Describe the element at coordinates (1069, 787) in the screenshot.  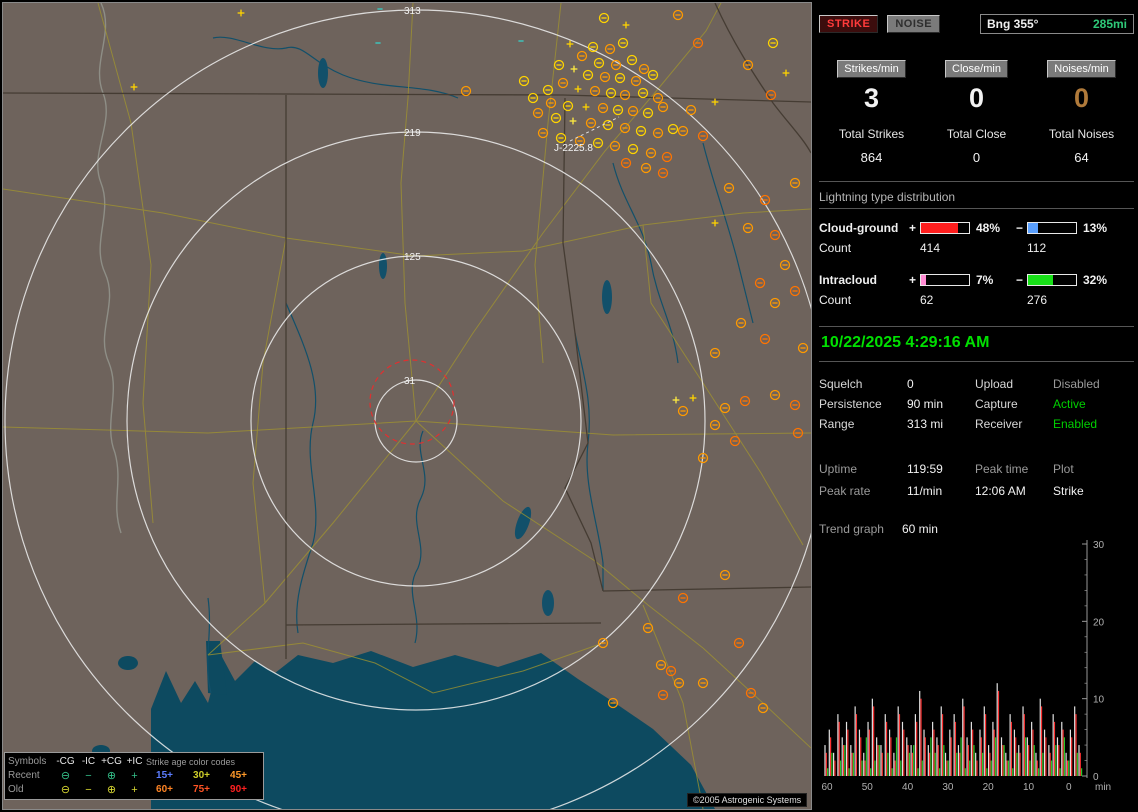
I see `trend-x-tick-label: 0` at that location.